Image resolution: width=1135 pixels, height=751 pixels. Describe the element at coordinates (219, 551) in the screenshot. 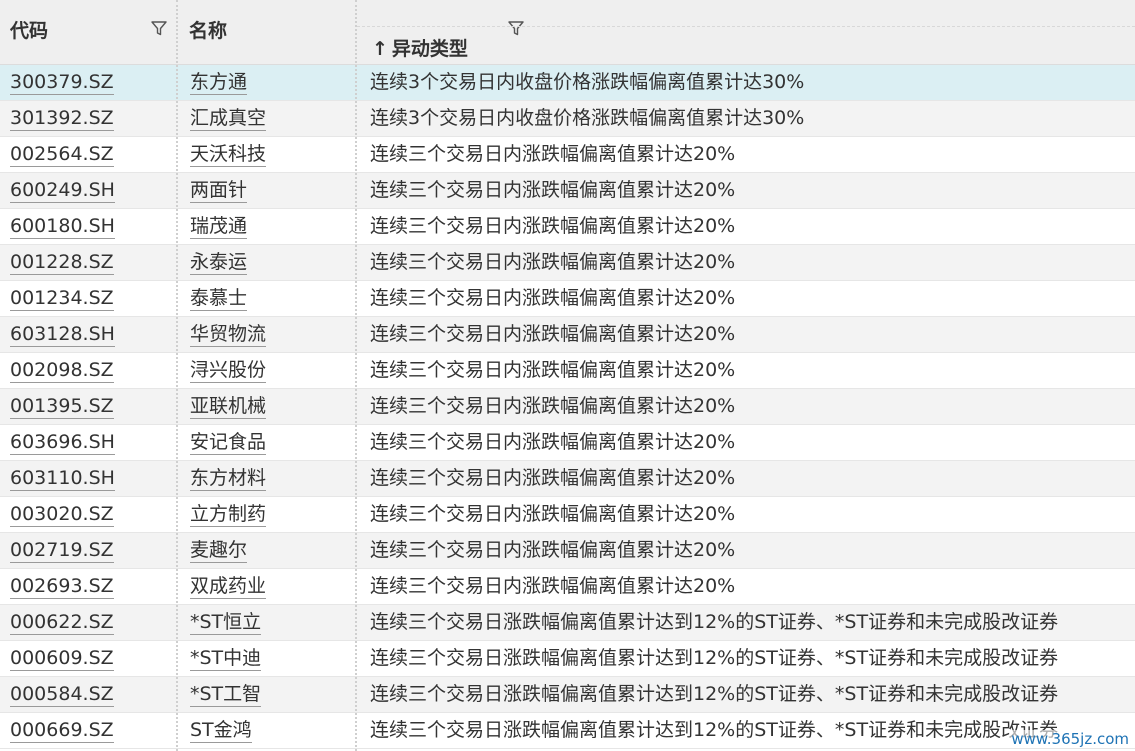

I see `stock-name-link: 麦趣尔` at that location.